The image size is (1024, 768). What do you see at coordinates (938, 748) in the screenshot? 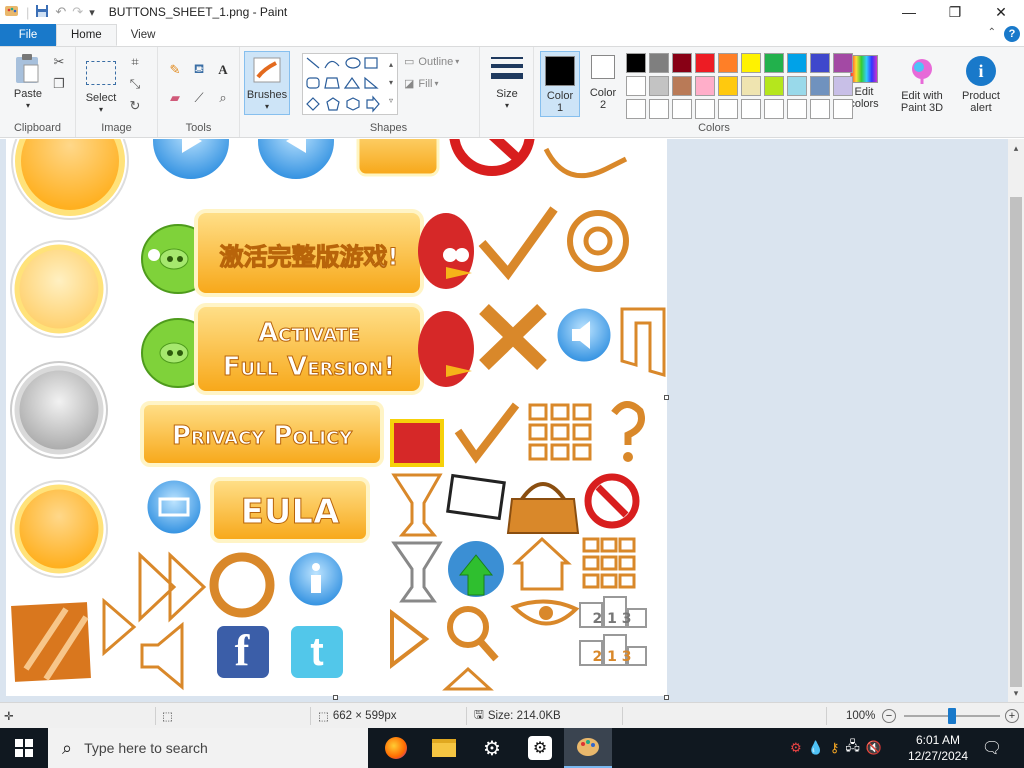
I see `taskbar-clock: 6:01 AM 12/27/2024` at bounding box center [938, 748].